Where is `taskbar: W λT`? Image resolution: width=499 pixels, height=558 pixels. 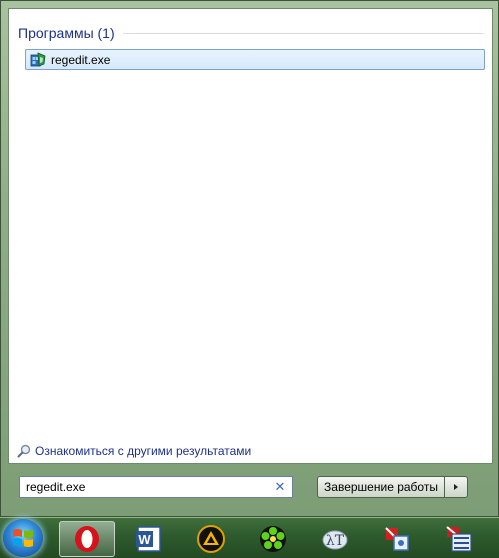
taskbar: W λT is located at coordinates (249, 537).